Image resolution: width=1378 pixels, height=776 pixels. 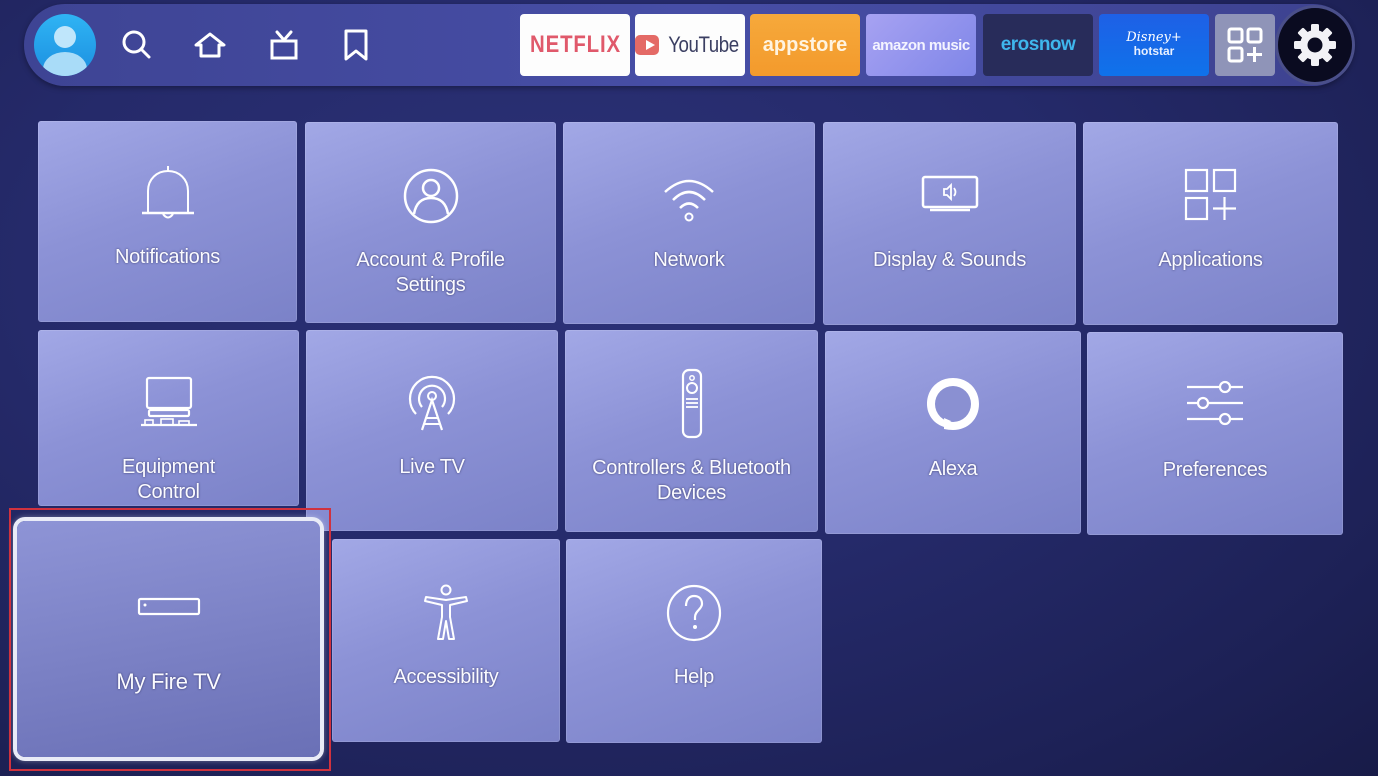 What do you see at coordinates (692, 404) in the screenshot?
I see `remote-icon` at bounding box center [692, 404].